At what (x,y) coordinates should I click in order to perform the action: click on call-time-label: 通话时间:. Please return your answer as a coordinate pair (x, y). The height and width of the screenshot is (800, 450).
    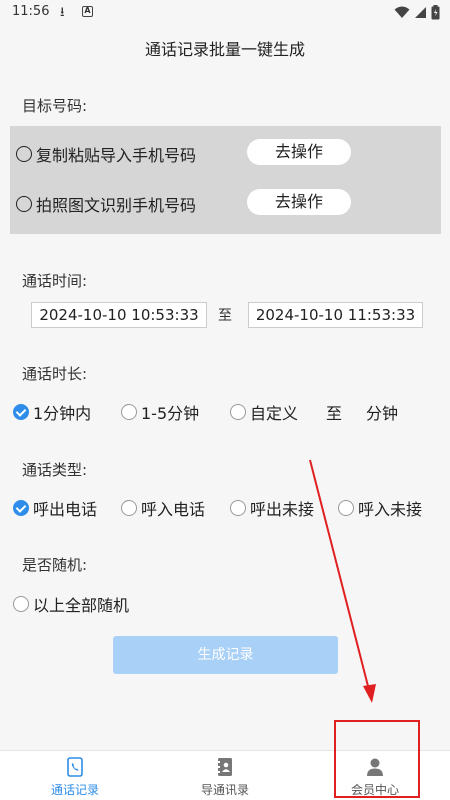
    Looking at the image, I should click on (55, 281).